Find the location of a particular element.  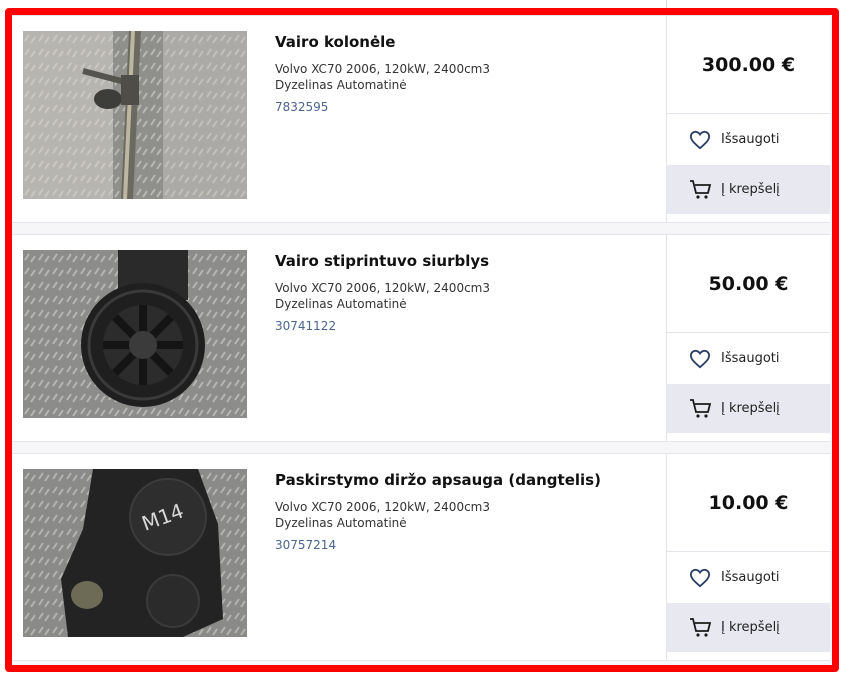

listing-price: 300.00 € is located at coordinates (748, 64).